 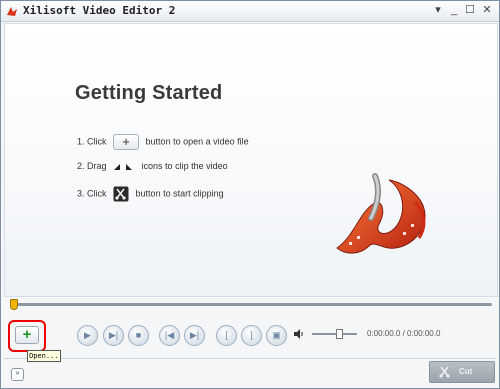 I want to click on step-1: 1. Click + button to open a video file, so click(x=163, y=142).